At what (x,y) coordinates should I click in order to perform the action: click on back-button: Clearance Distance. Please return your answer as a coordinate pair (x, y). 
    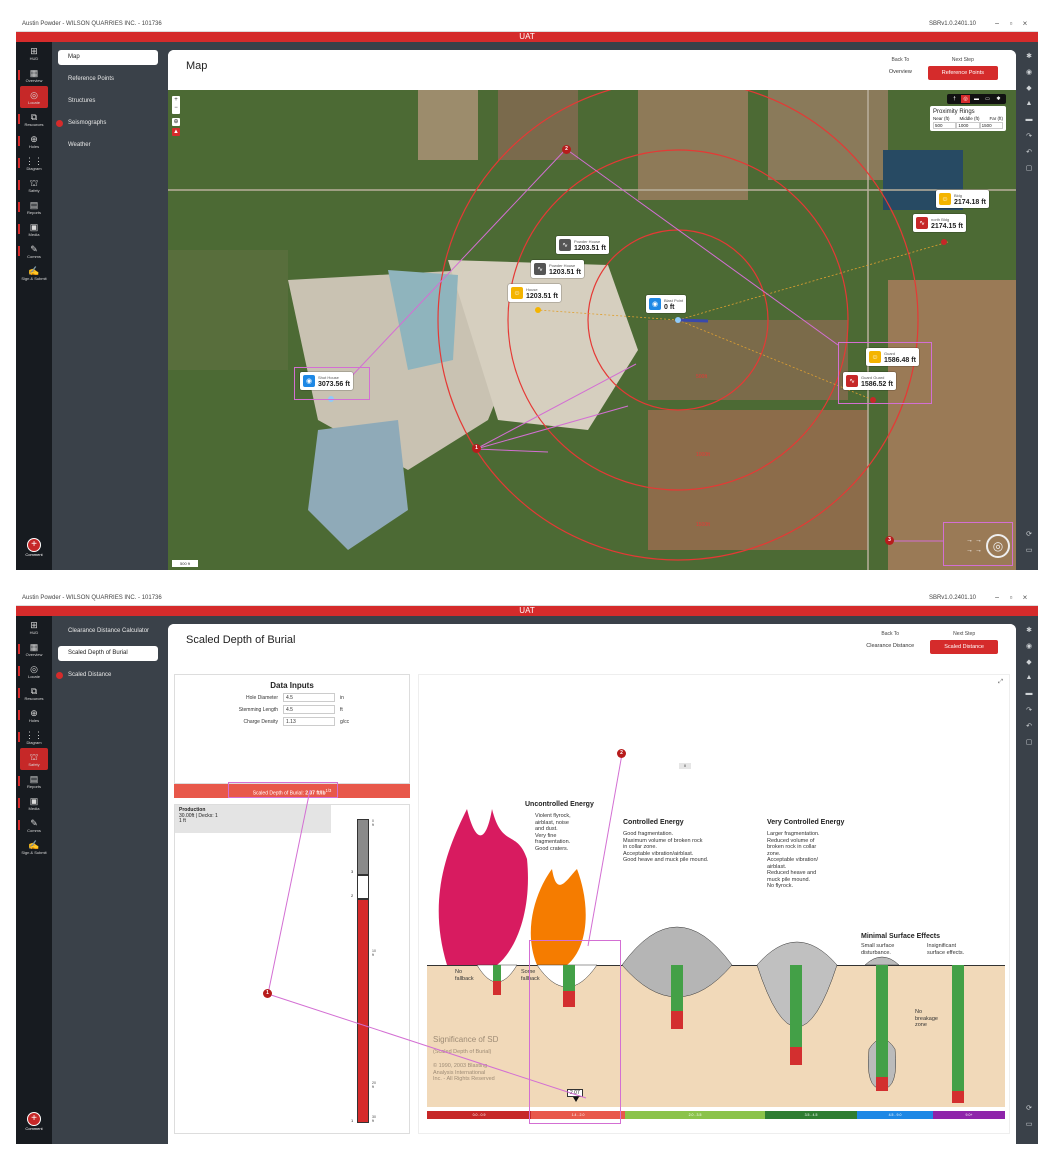
    Looking at the image, I should click on (890, 646).